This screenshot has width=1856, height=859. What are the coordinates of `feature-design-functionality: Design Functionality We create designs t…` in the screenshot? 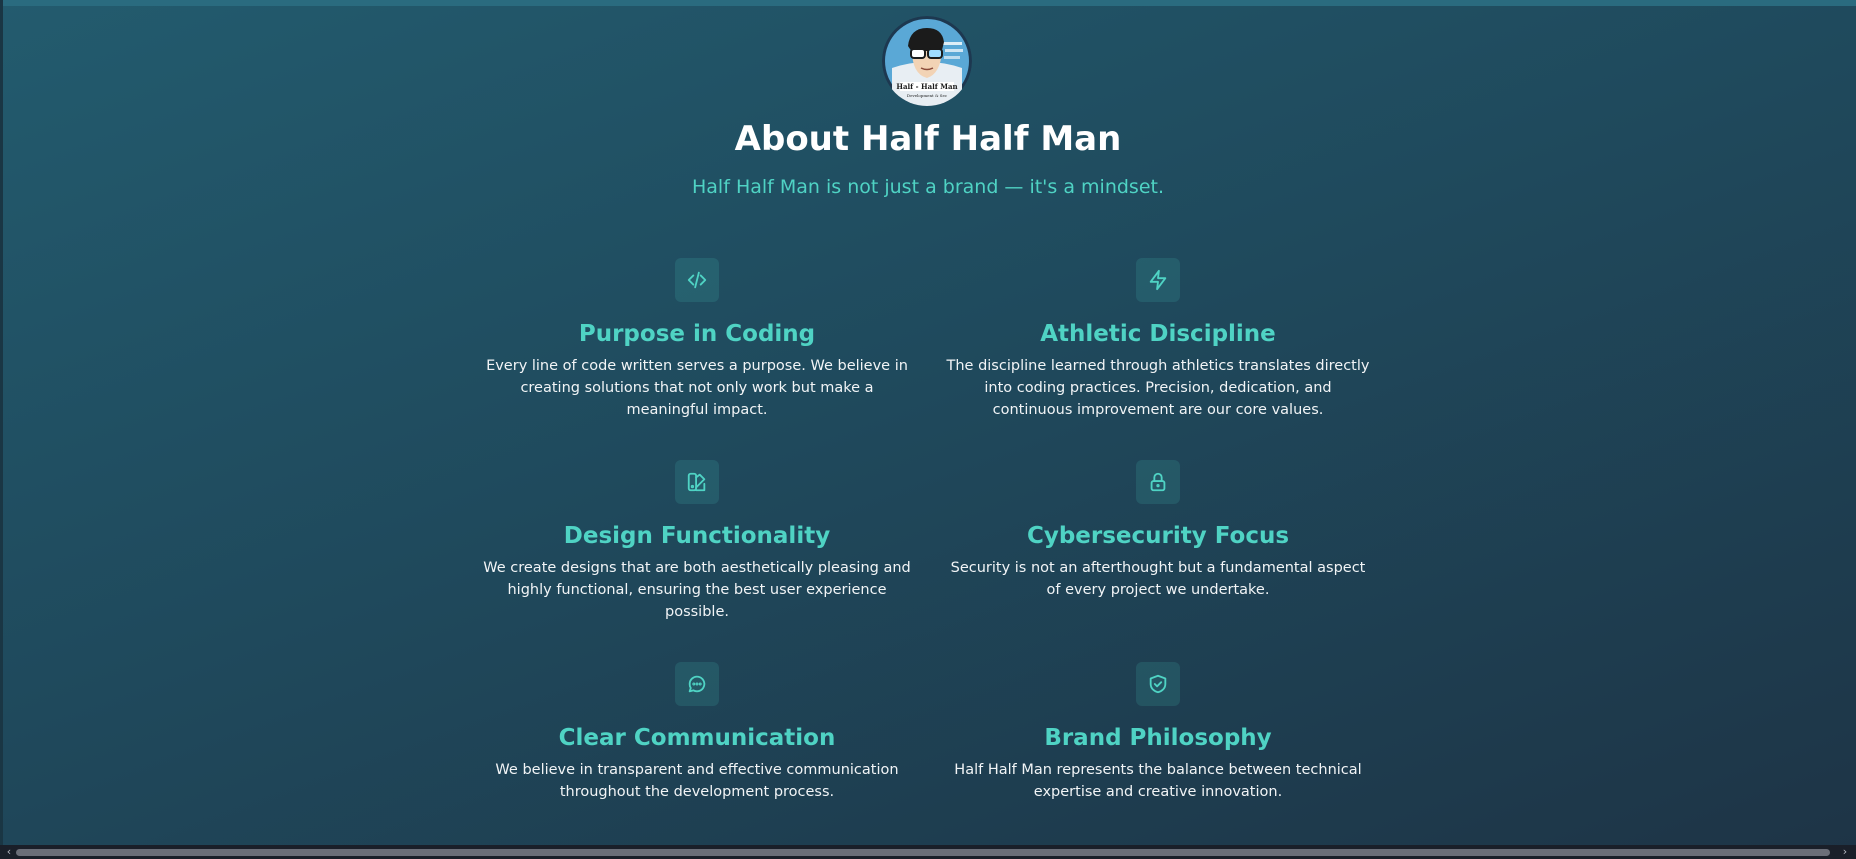 It's located at (697, 541).